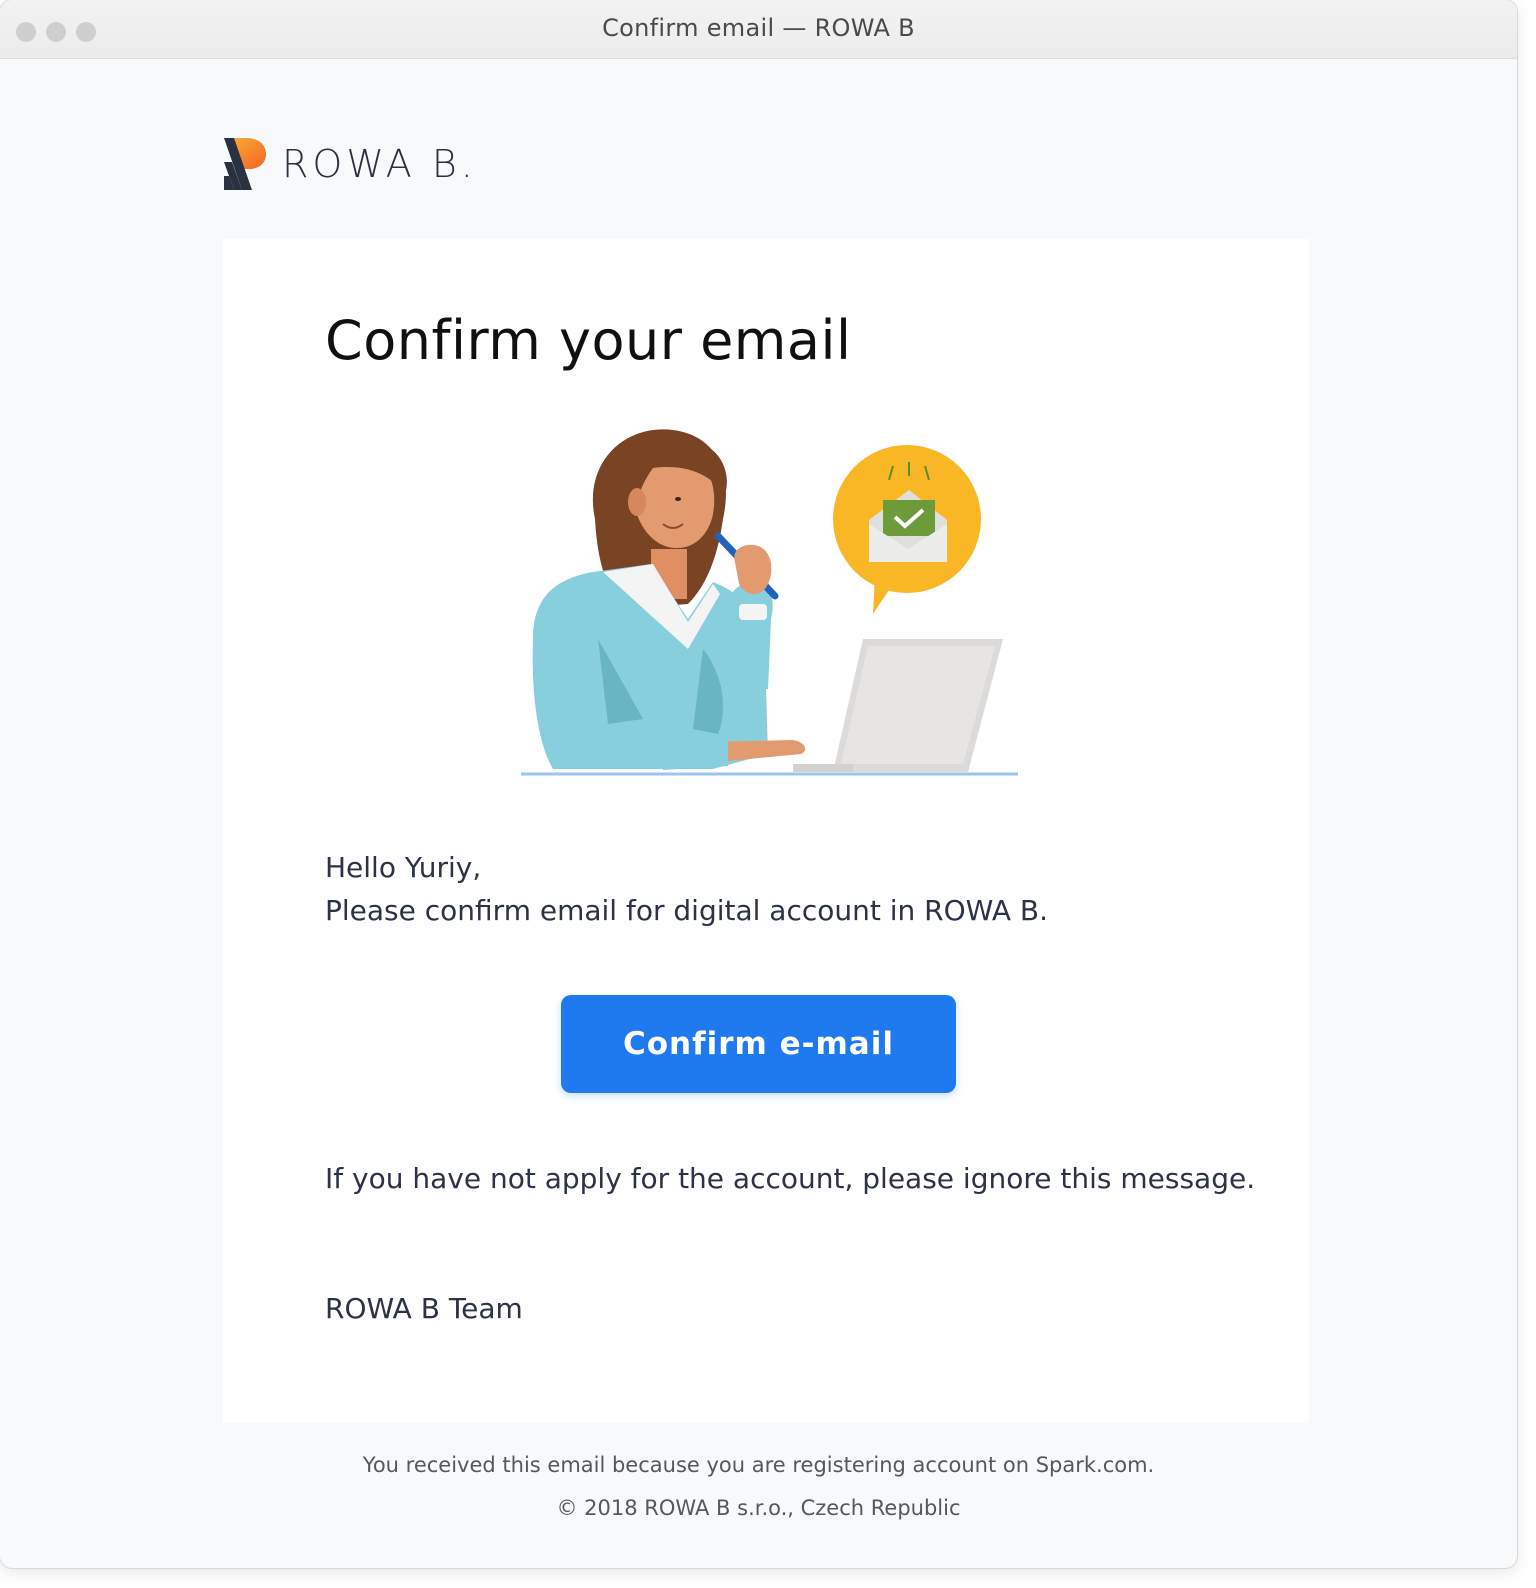 Image resolution: width=1536 pixels, height=1588 pixels. I want to click on window-title: Confirm email — ROWA B, so click(758, 28).